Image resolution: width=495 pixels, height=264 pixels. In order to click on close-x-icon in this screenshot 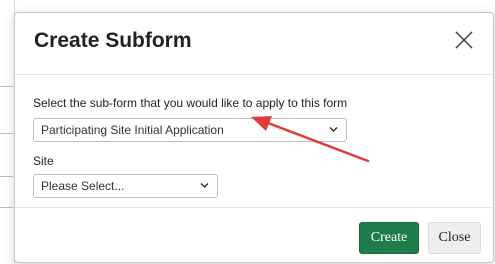, I will do `click(464, 40)`.